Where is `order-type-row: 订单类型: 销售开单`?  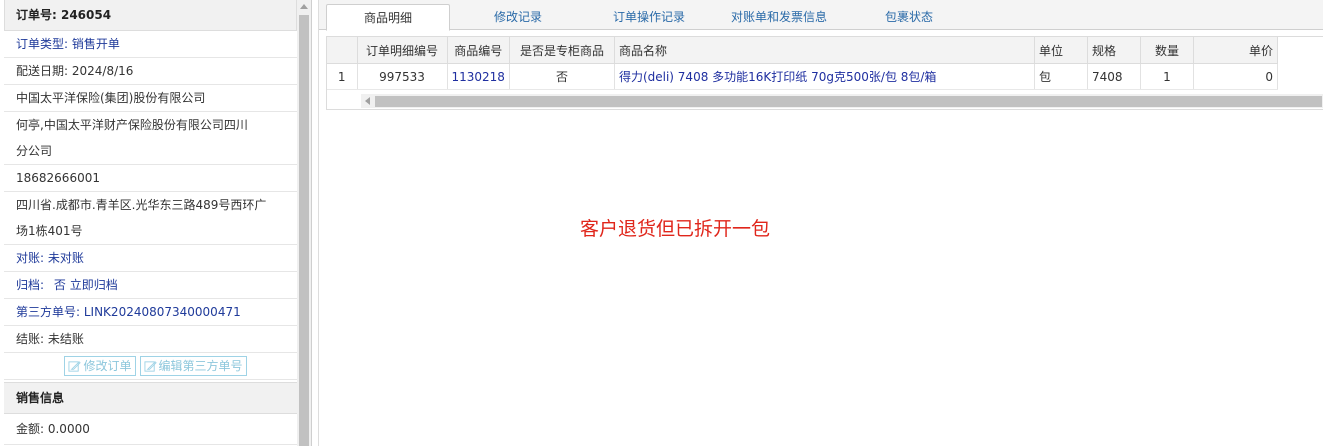 order-type-row: 订单类型: 销售开单 is located at coordinates (150, 44).